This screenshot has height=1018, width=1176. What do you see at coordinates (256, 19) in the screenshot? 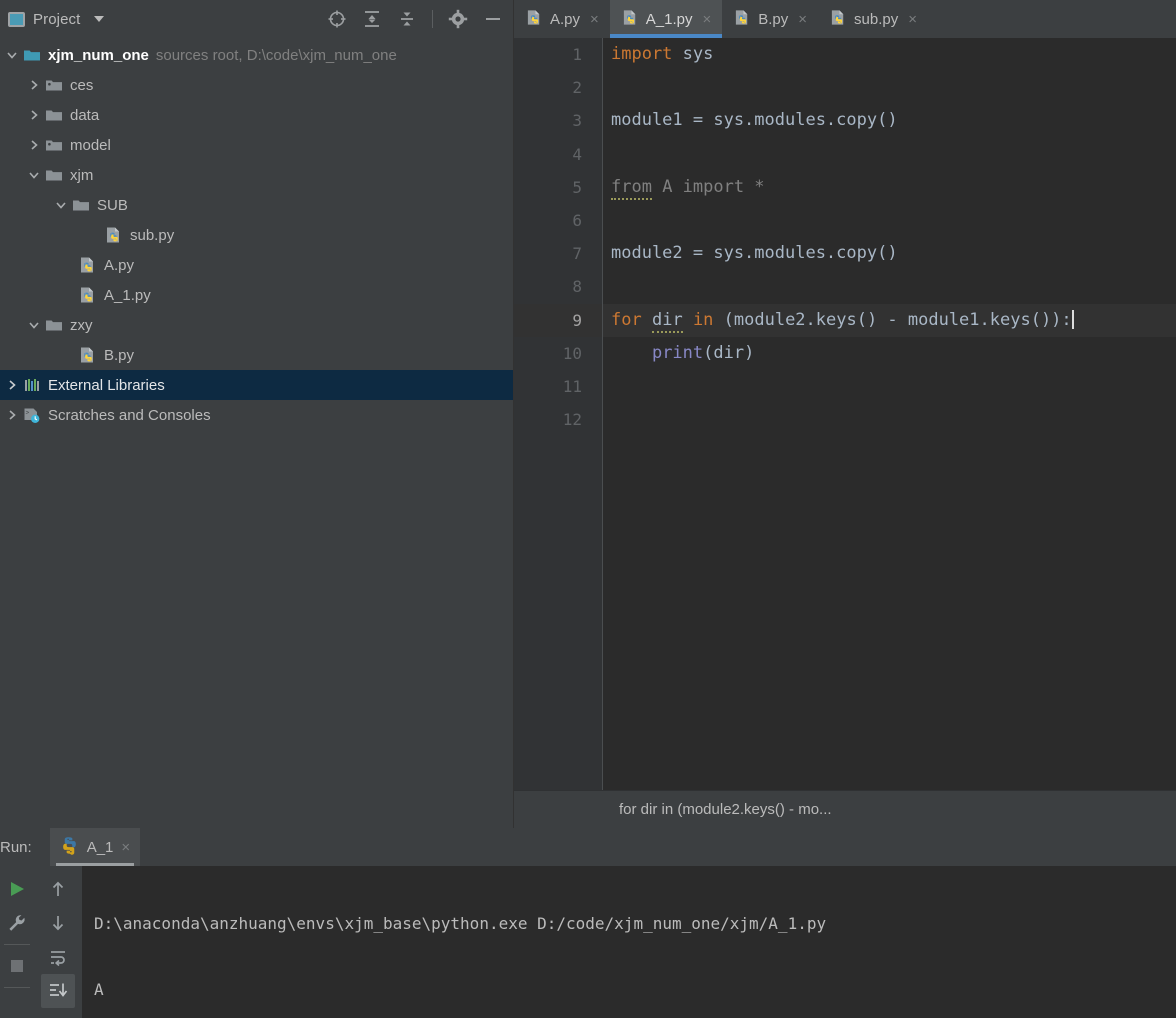
I see `project-panel-header: Project` at bounding box center [256, 19].